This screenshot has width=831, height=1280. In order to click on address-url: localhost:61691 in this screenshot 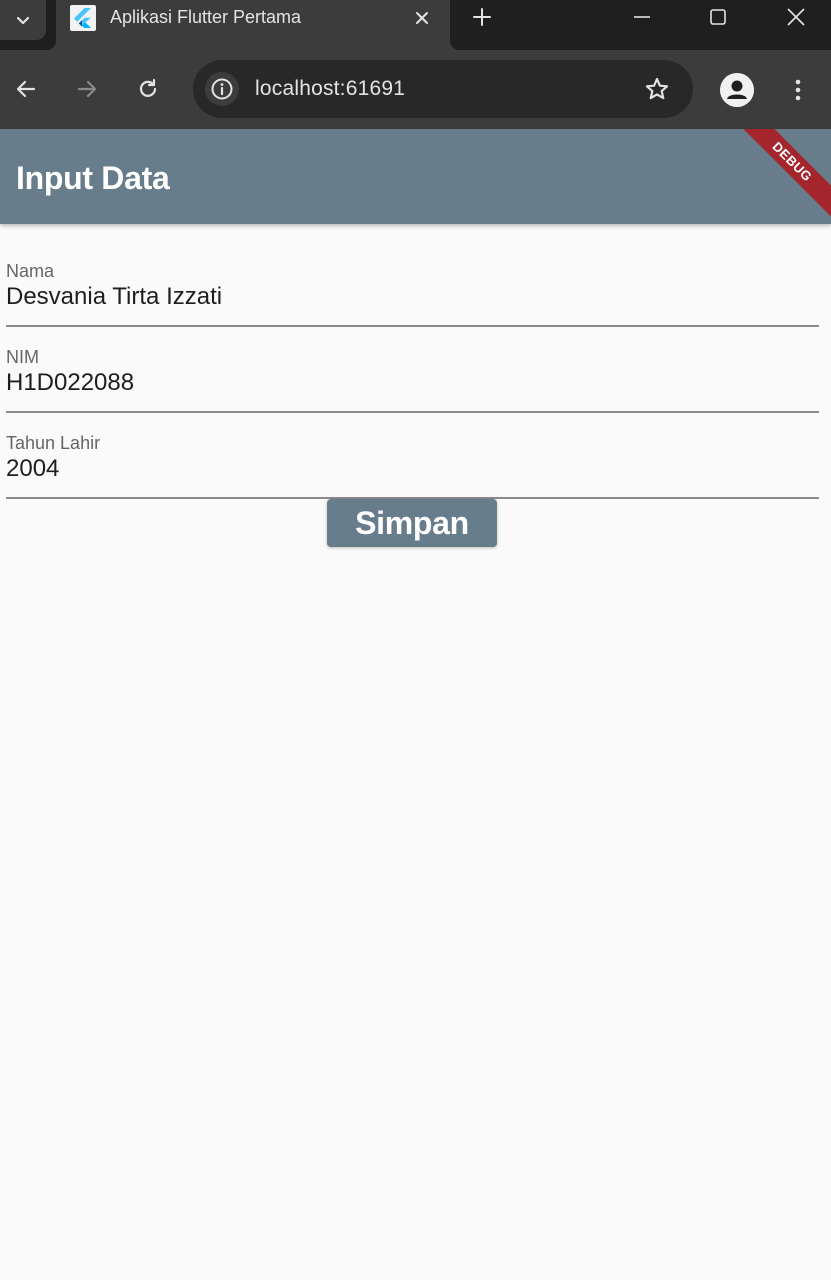, I will do `click(330, 88)`.